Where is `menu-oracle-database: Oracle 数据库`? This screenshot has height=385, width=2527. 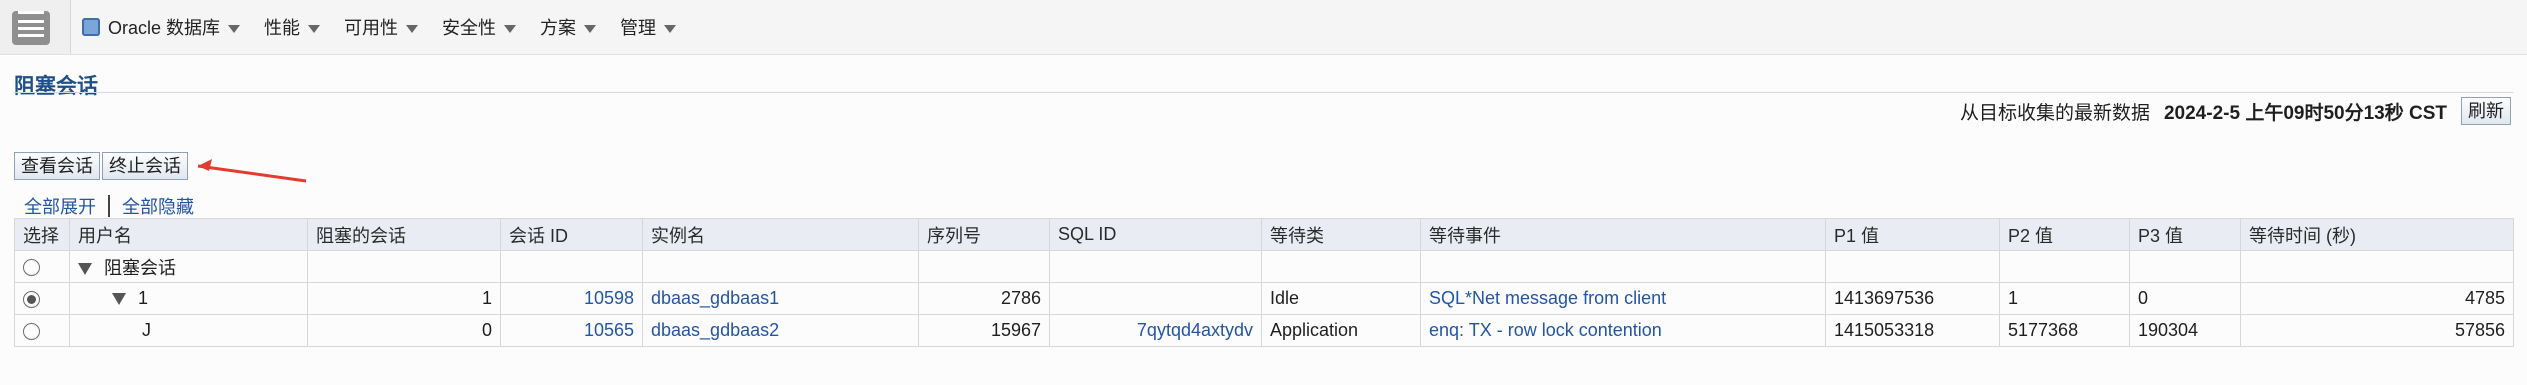 menu-oracle-database: Oracle 数据库 is located at coordinates (161, 27).